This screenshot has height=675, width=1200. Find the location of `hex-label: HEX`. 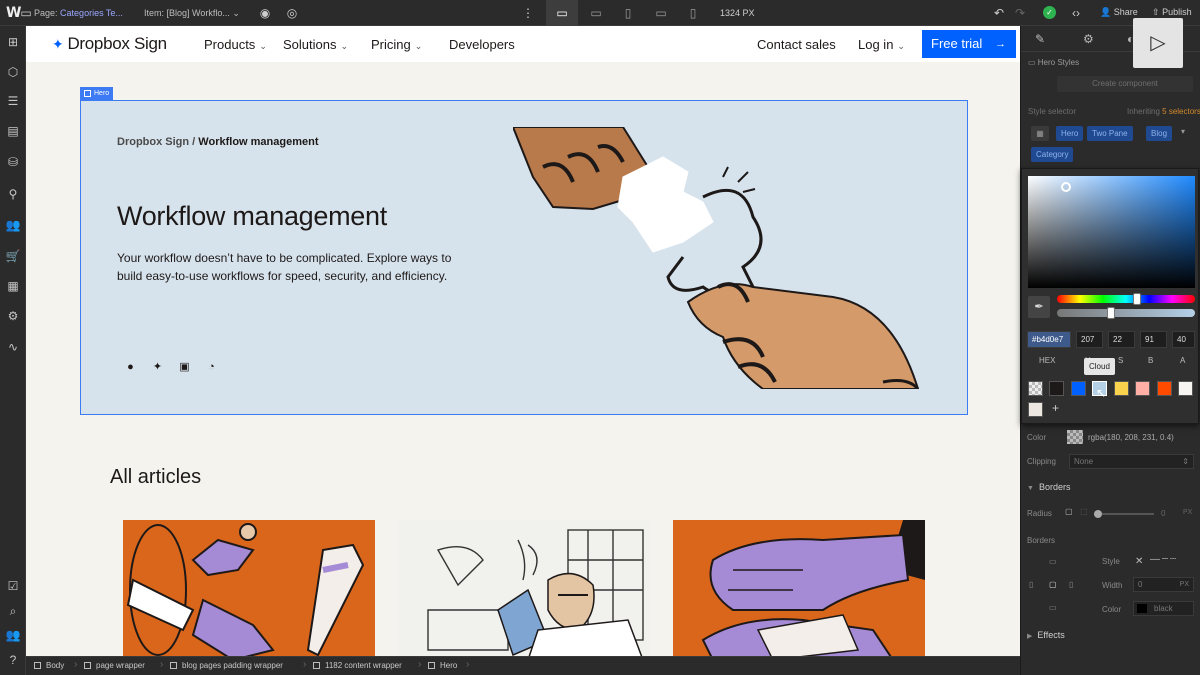

hex-label: HEX is located at coordinates (1047, 360).